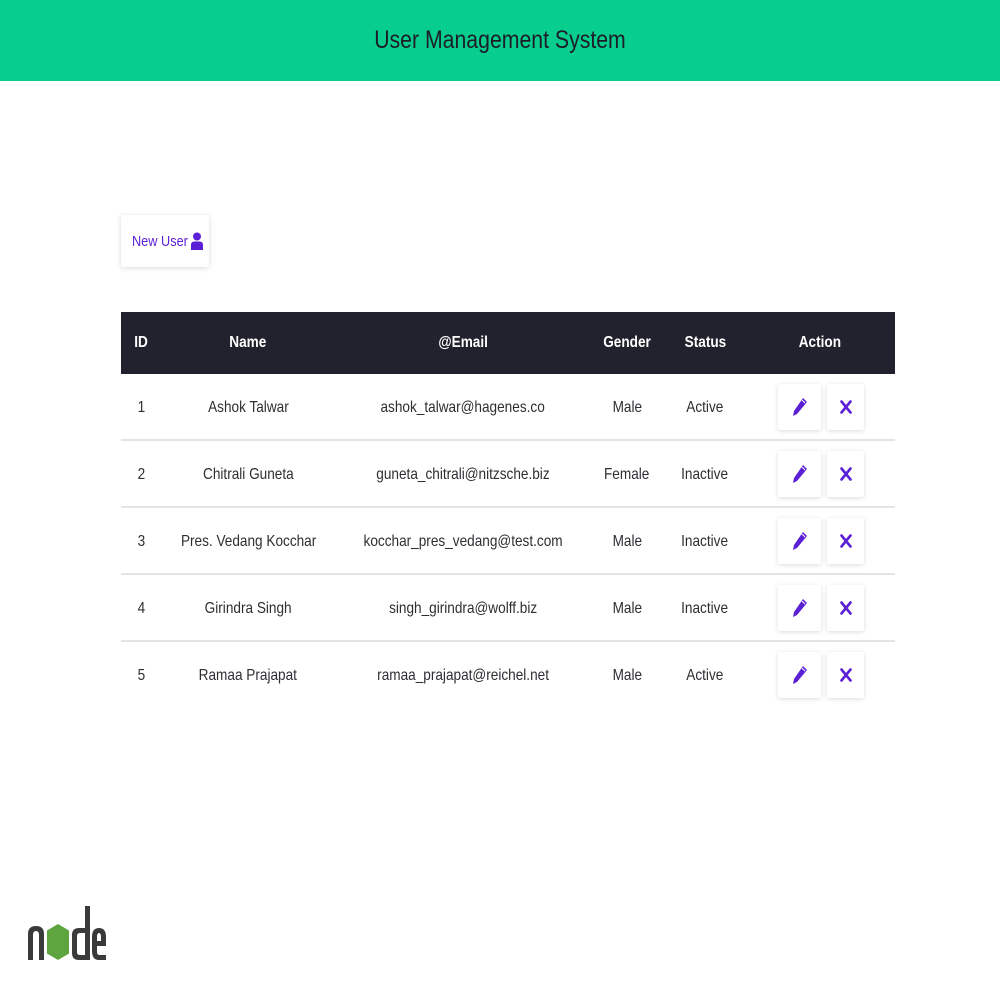 This screenshot has height=1000, width=1000. What do you see at coordinates (248, 608) in the screenshot?
I see `cell-name: Girindra Singh` at bounding box center [248, 608].